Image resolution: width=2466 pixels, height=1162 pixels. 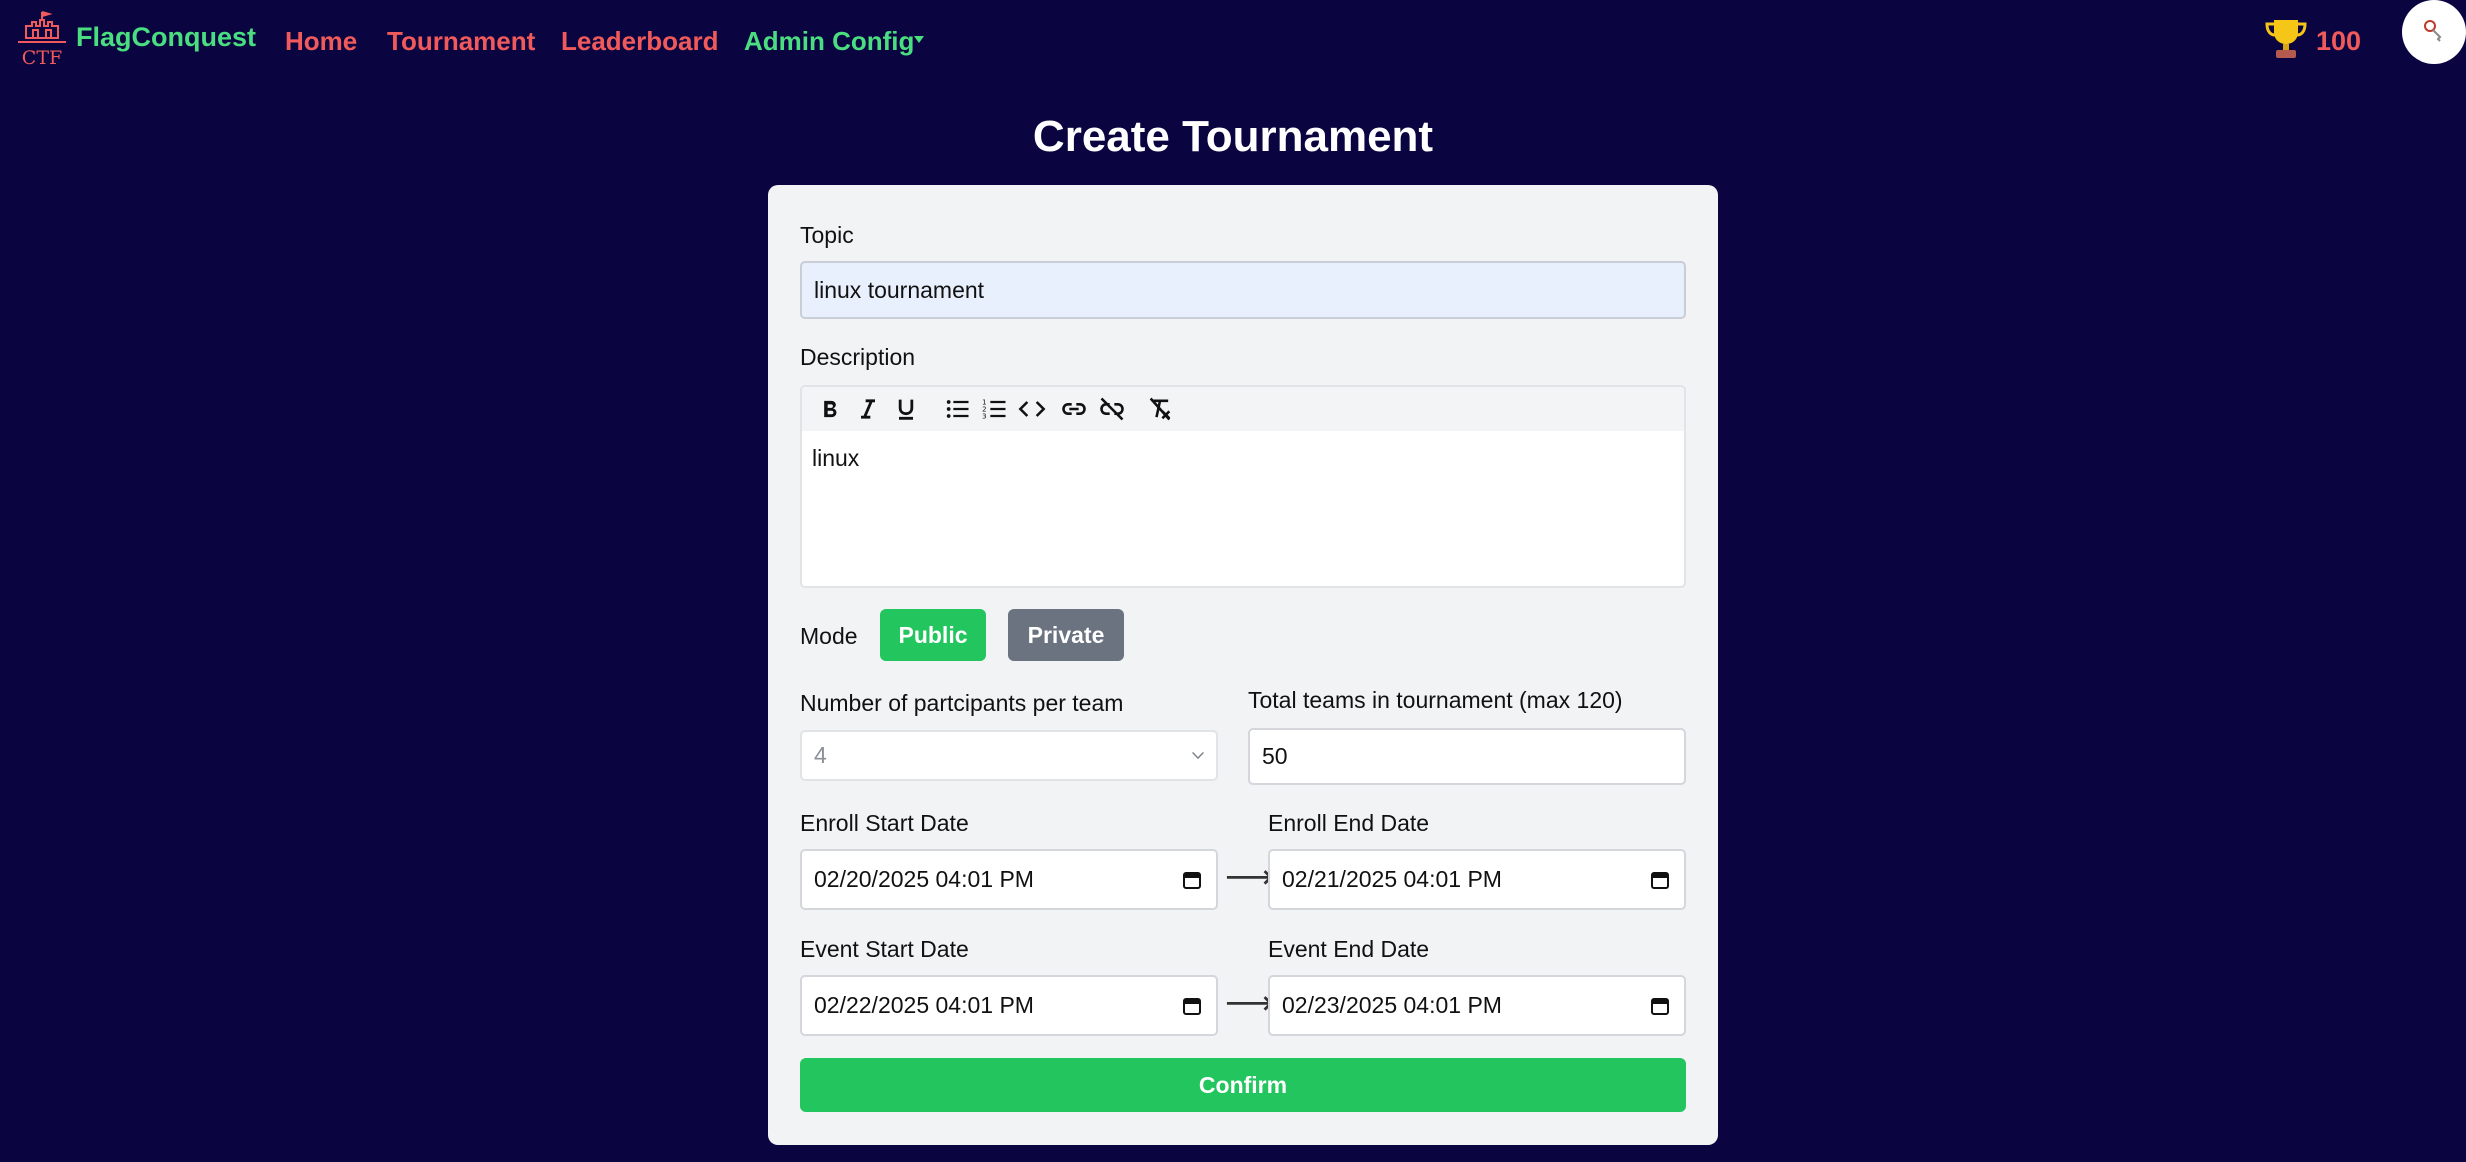 What do you see at coordinates (1009, 755) in the screenshot?
I see `participants-select: 4` at bounding box center [1009, 755].